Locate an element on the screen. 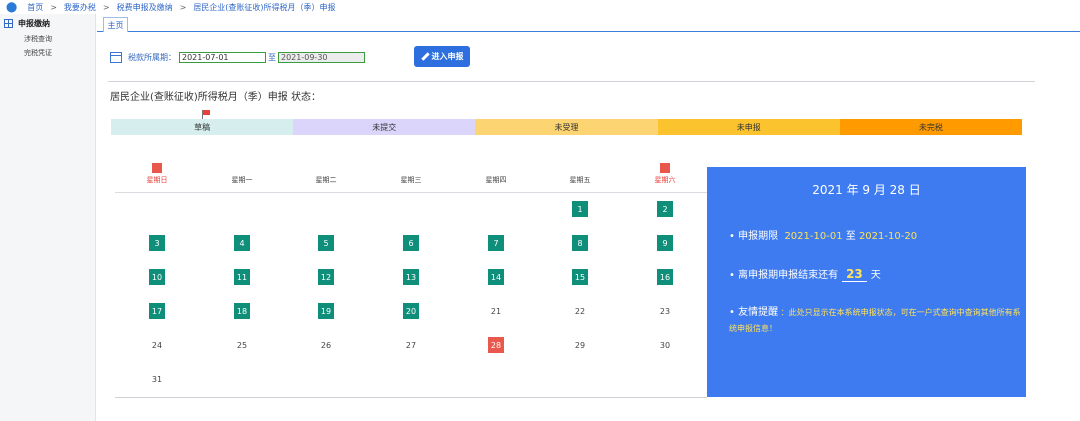 The height and width of the screenshot is (421, 1080). period-start-input is located at coordinates (222, 57).